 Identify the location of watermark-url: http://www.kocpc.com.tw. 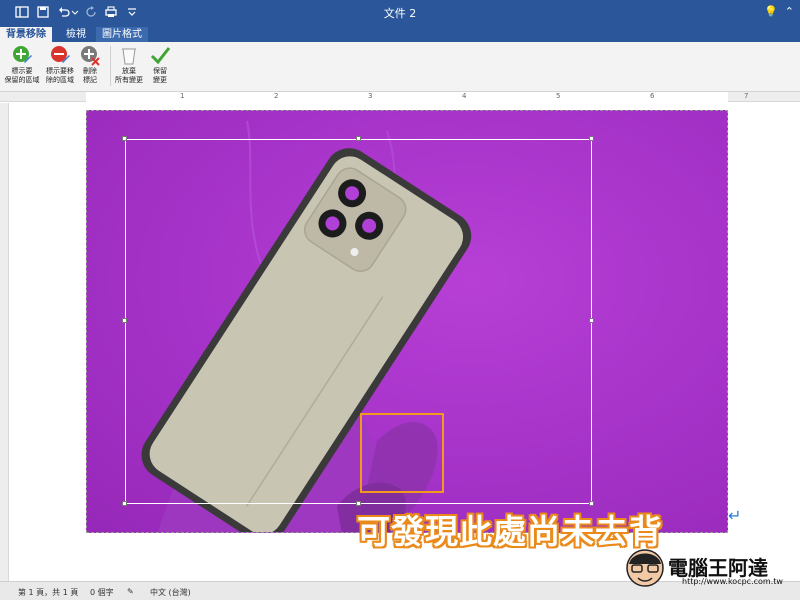
(732, 581).